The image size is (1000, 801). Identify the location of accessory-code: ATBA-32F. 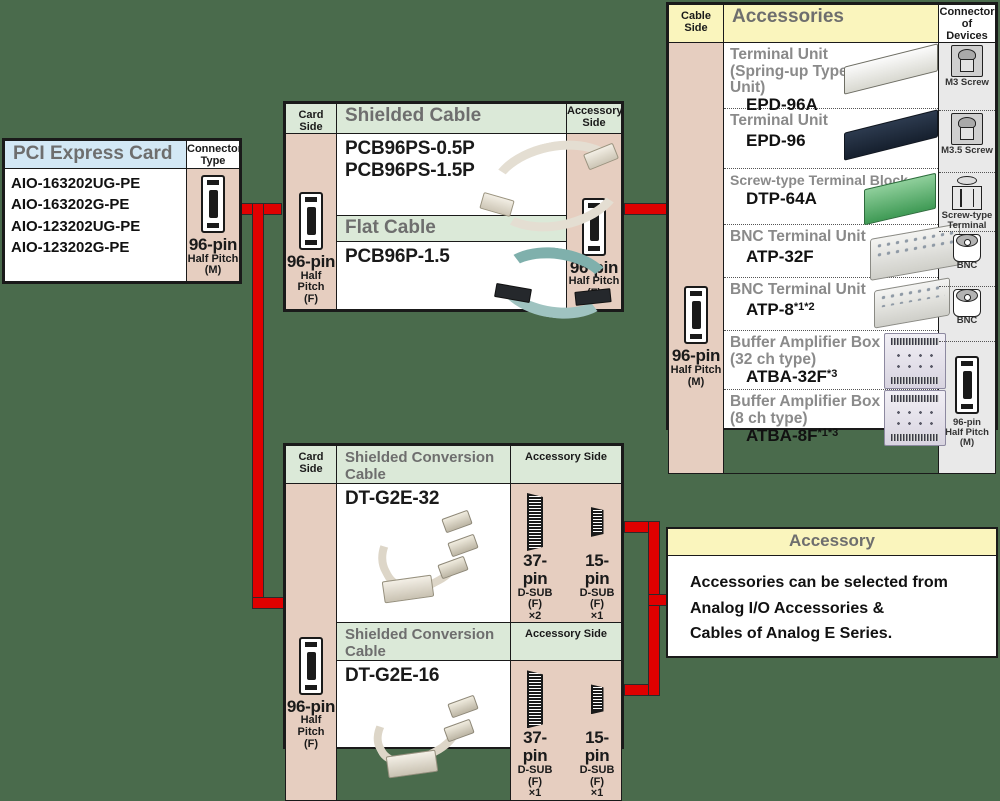
(786, 376).